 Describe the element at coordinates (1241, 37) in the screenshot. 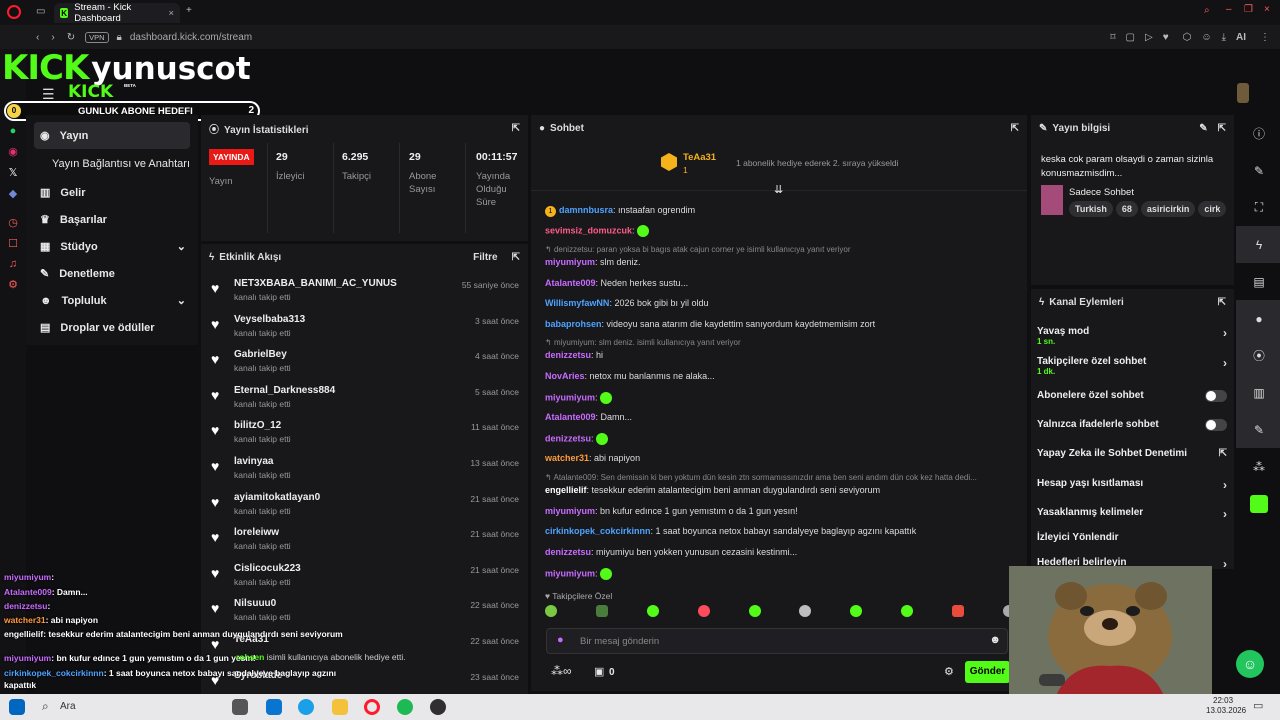

I see `ai-button: AI` at that location.